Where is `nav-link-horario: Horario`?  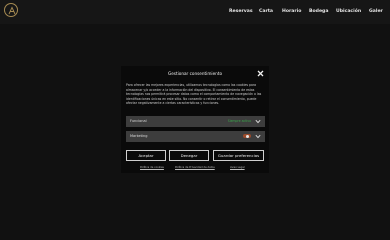 nav-link-horario: Horario is located at coordinates (291, 12).